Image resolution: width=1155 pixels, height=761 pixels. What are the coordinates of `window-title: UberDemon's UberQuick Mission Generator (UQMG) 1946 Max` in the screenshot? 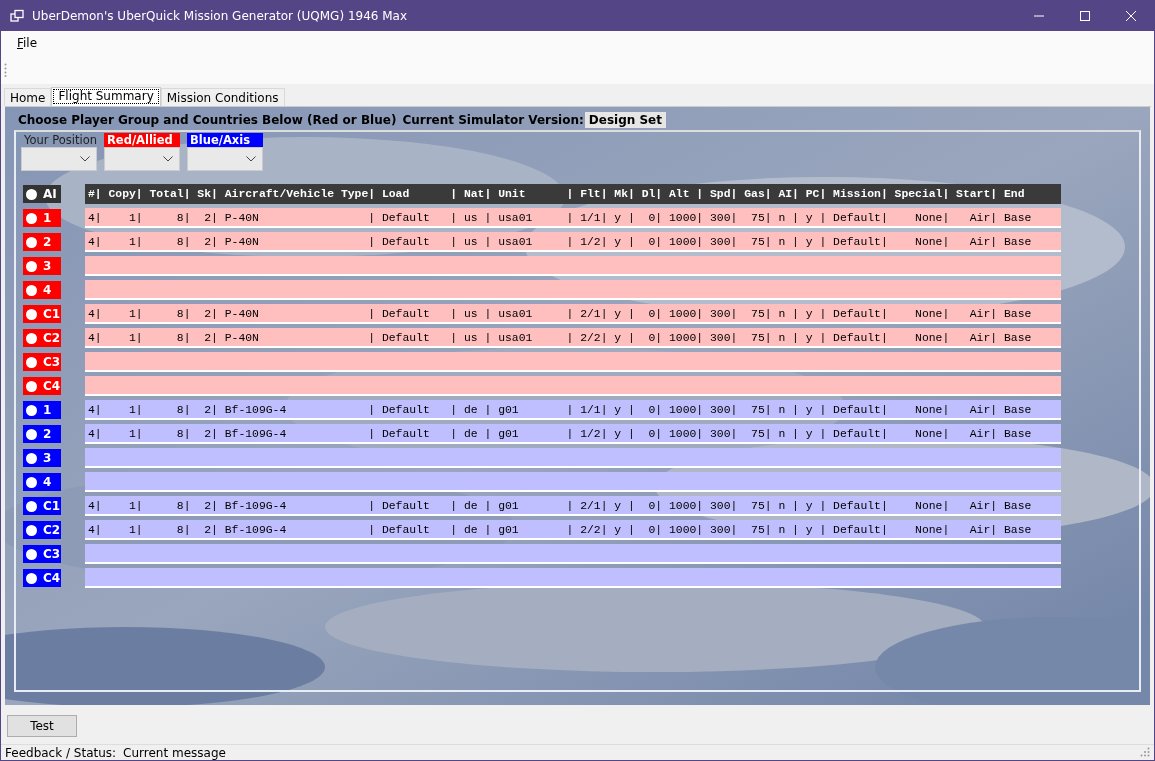 It's located at (220, 16).